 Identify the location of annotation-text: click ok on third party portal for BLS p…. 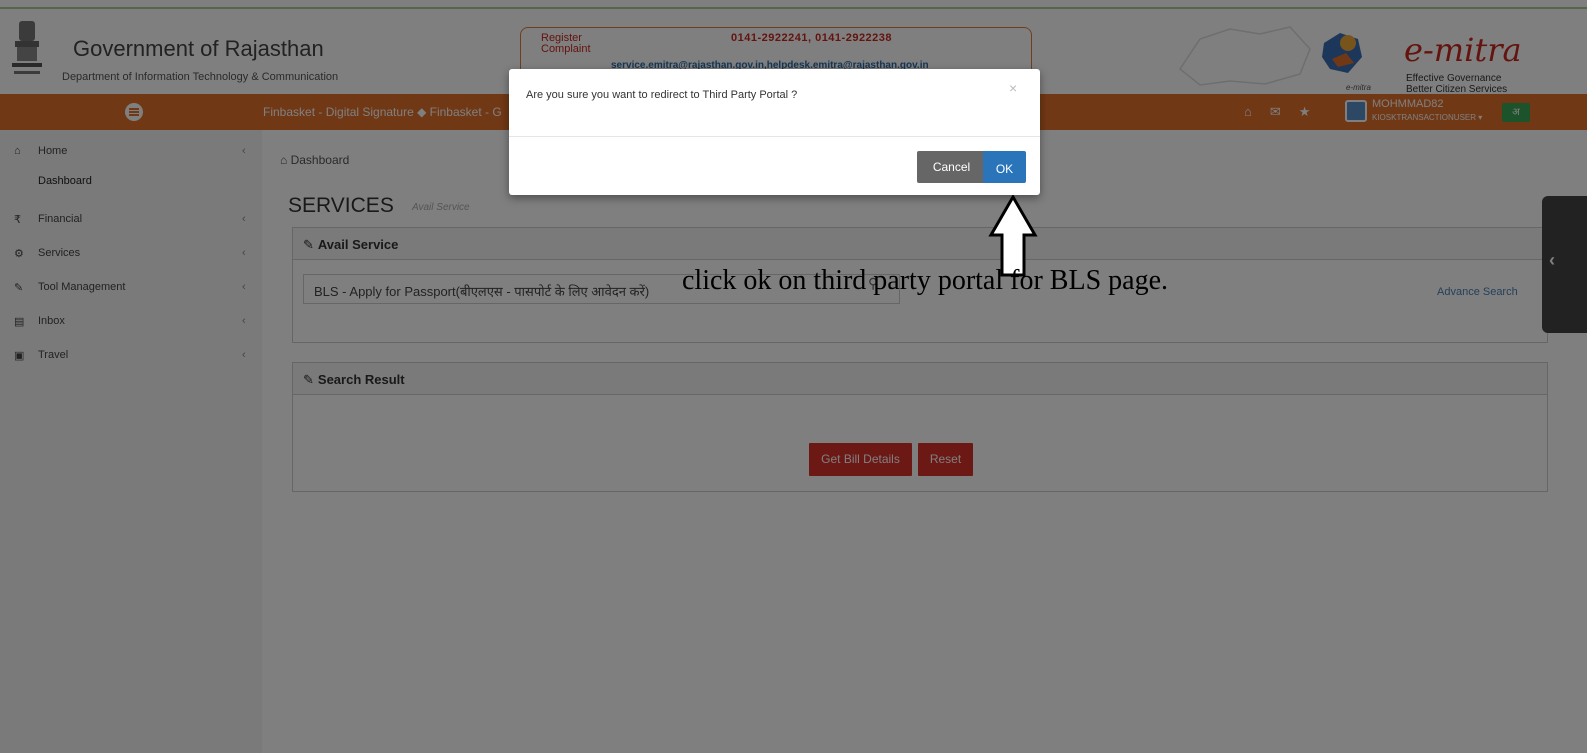
(925, 280).